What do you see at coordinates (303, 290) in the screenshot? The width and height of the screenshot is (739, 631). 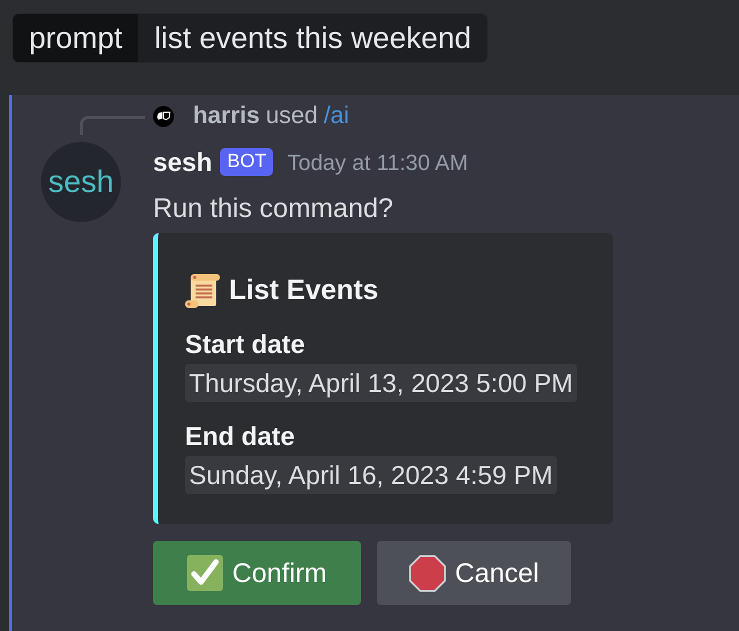 I see `embed-title: List Events` at bounding box center [303, 290].